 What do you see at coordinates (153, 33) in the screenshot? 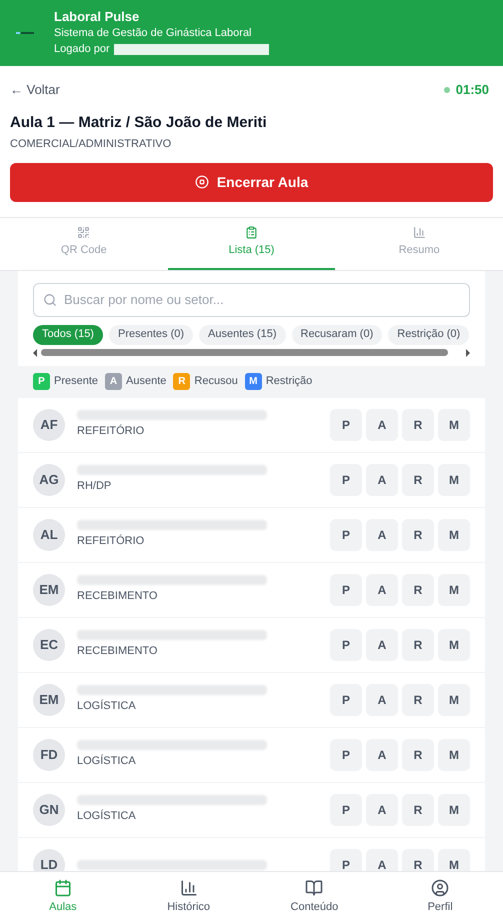
I see `app-subtitle: Sistema de Gestão de Ginástica Laboral` at bounding box center [153, 33].